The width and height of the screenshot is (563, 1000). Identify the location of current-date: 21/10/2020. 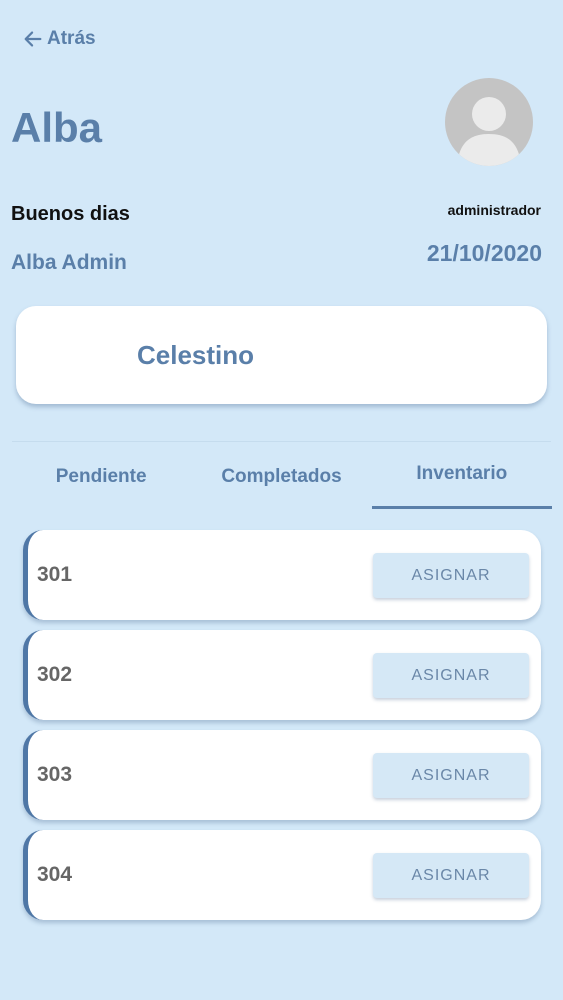
(484, 253).